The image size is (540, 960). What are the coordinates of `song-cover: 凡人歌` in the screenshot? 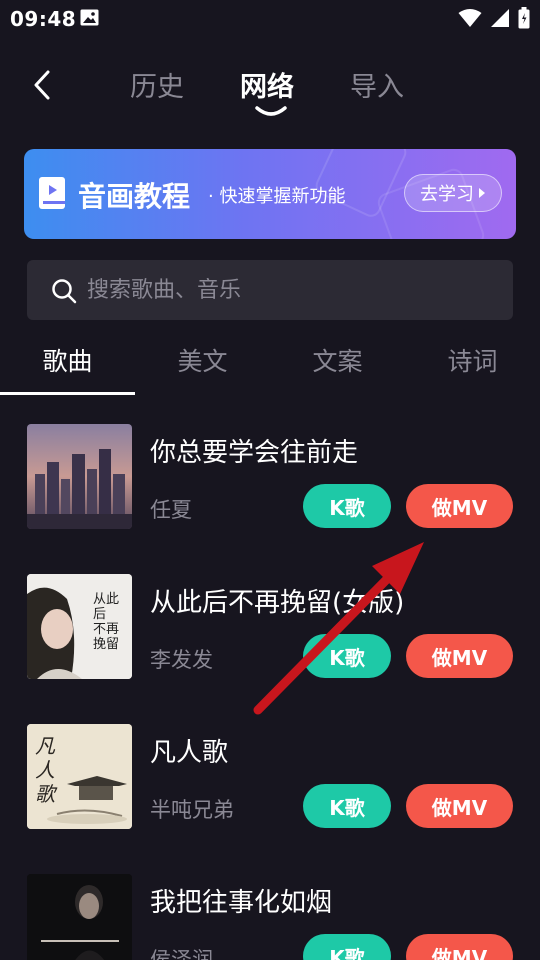 It's located at (79, 776).